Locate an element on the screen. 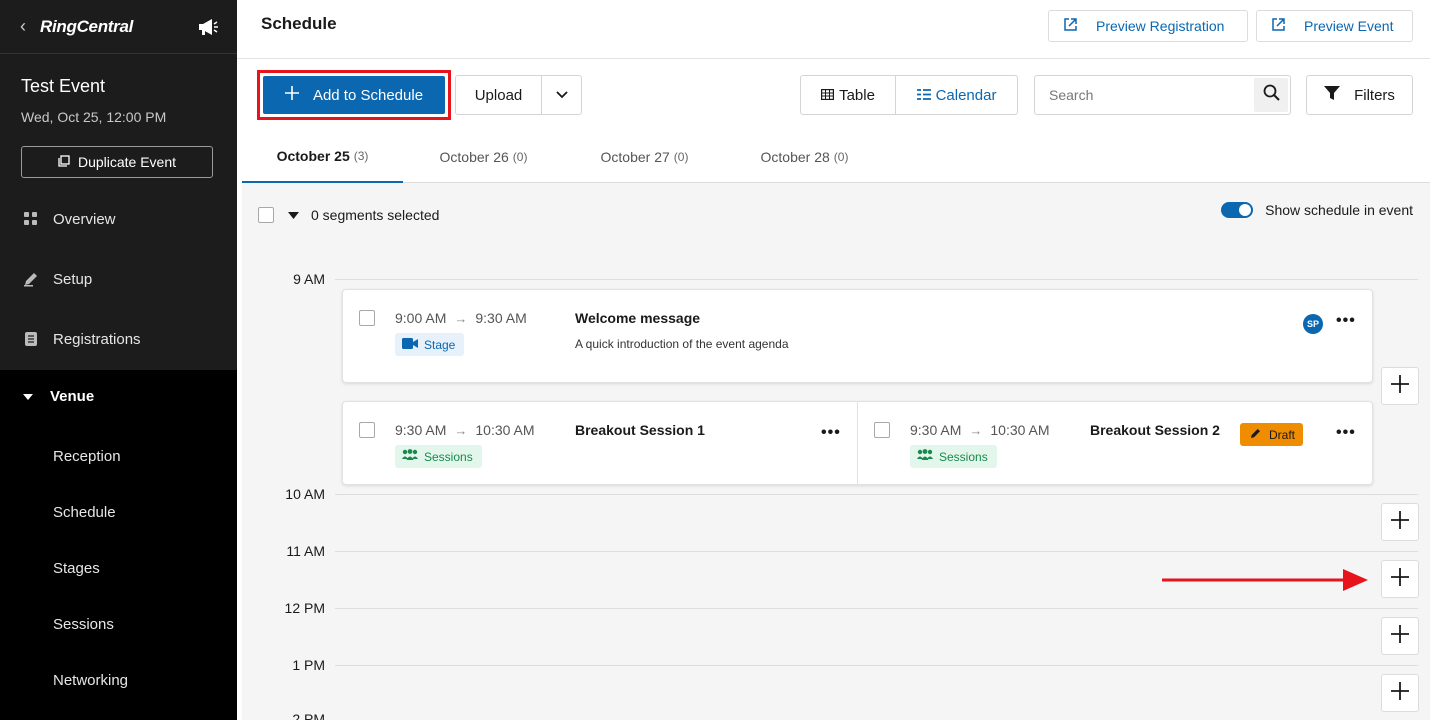 The image size is (1430, 720). search-box is located at coordinates (1162, 95).